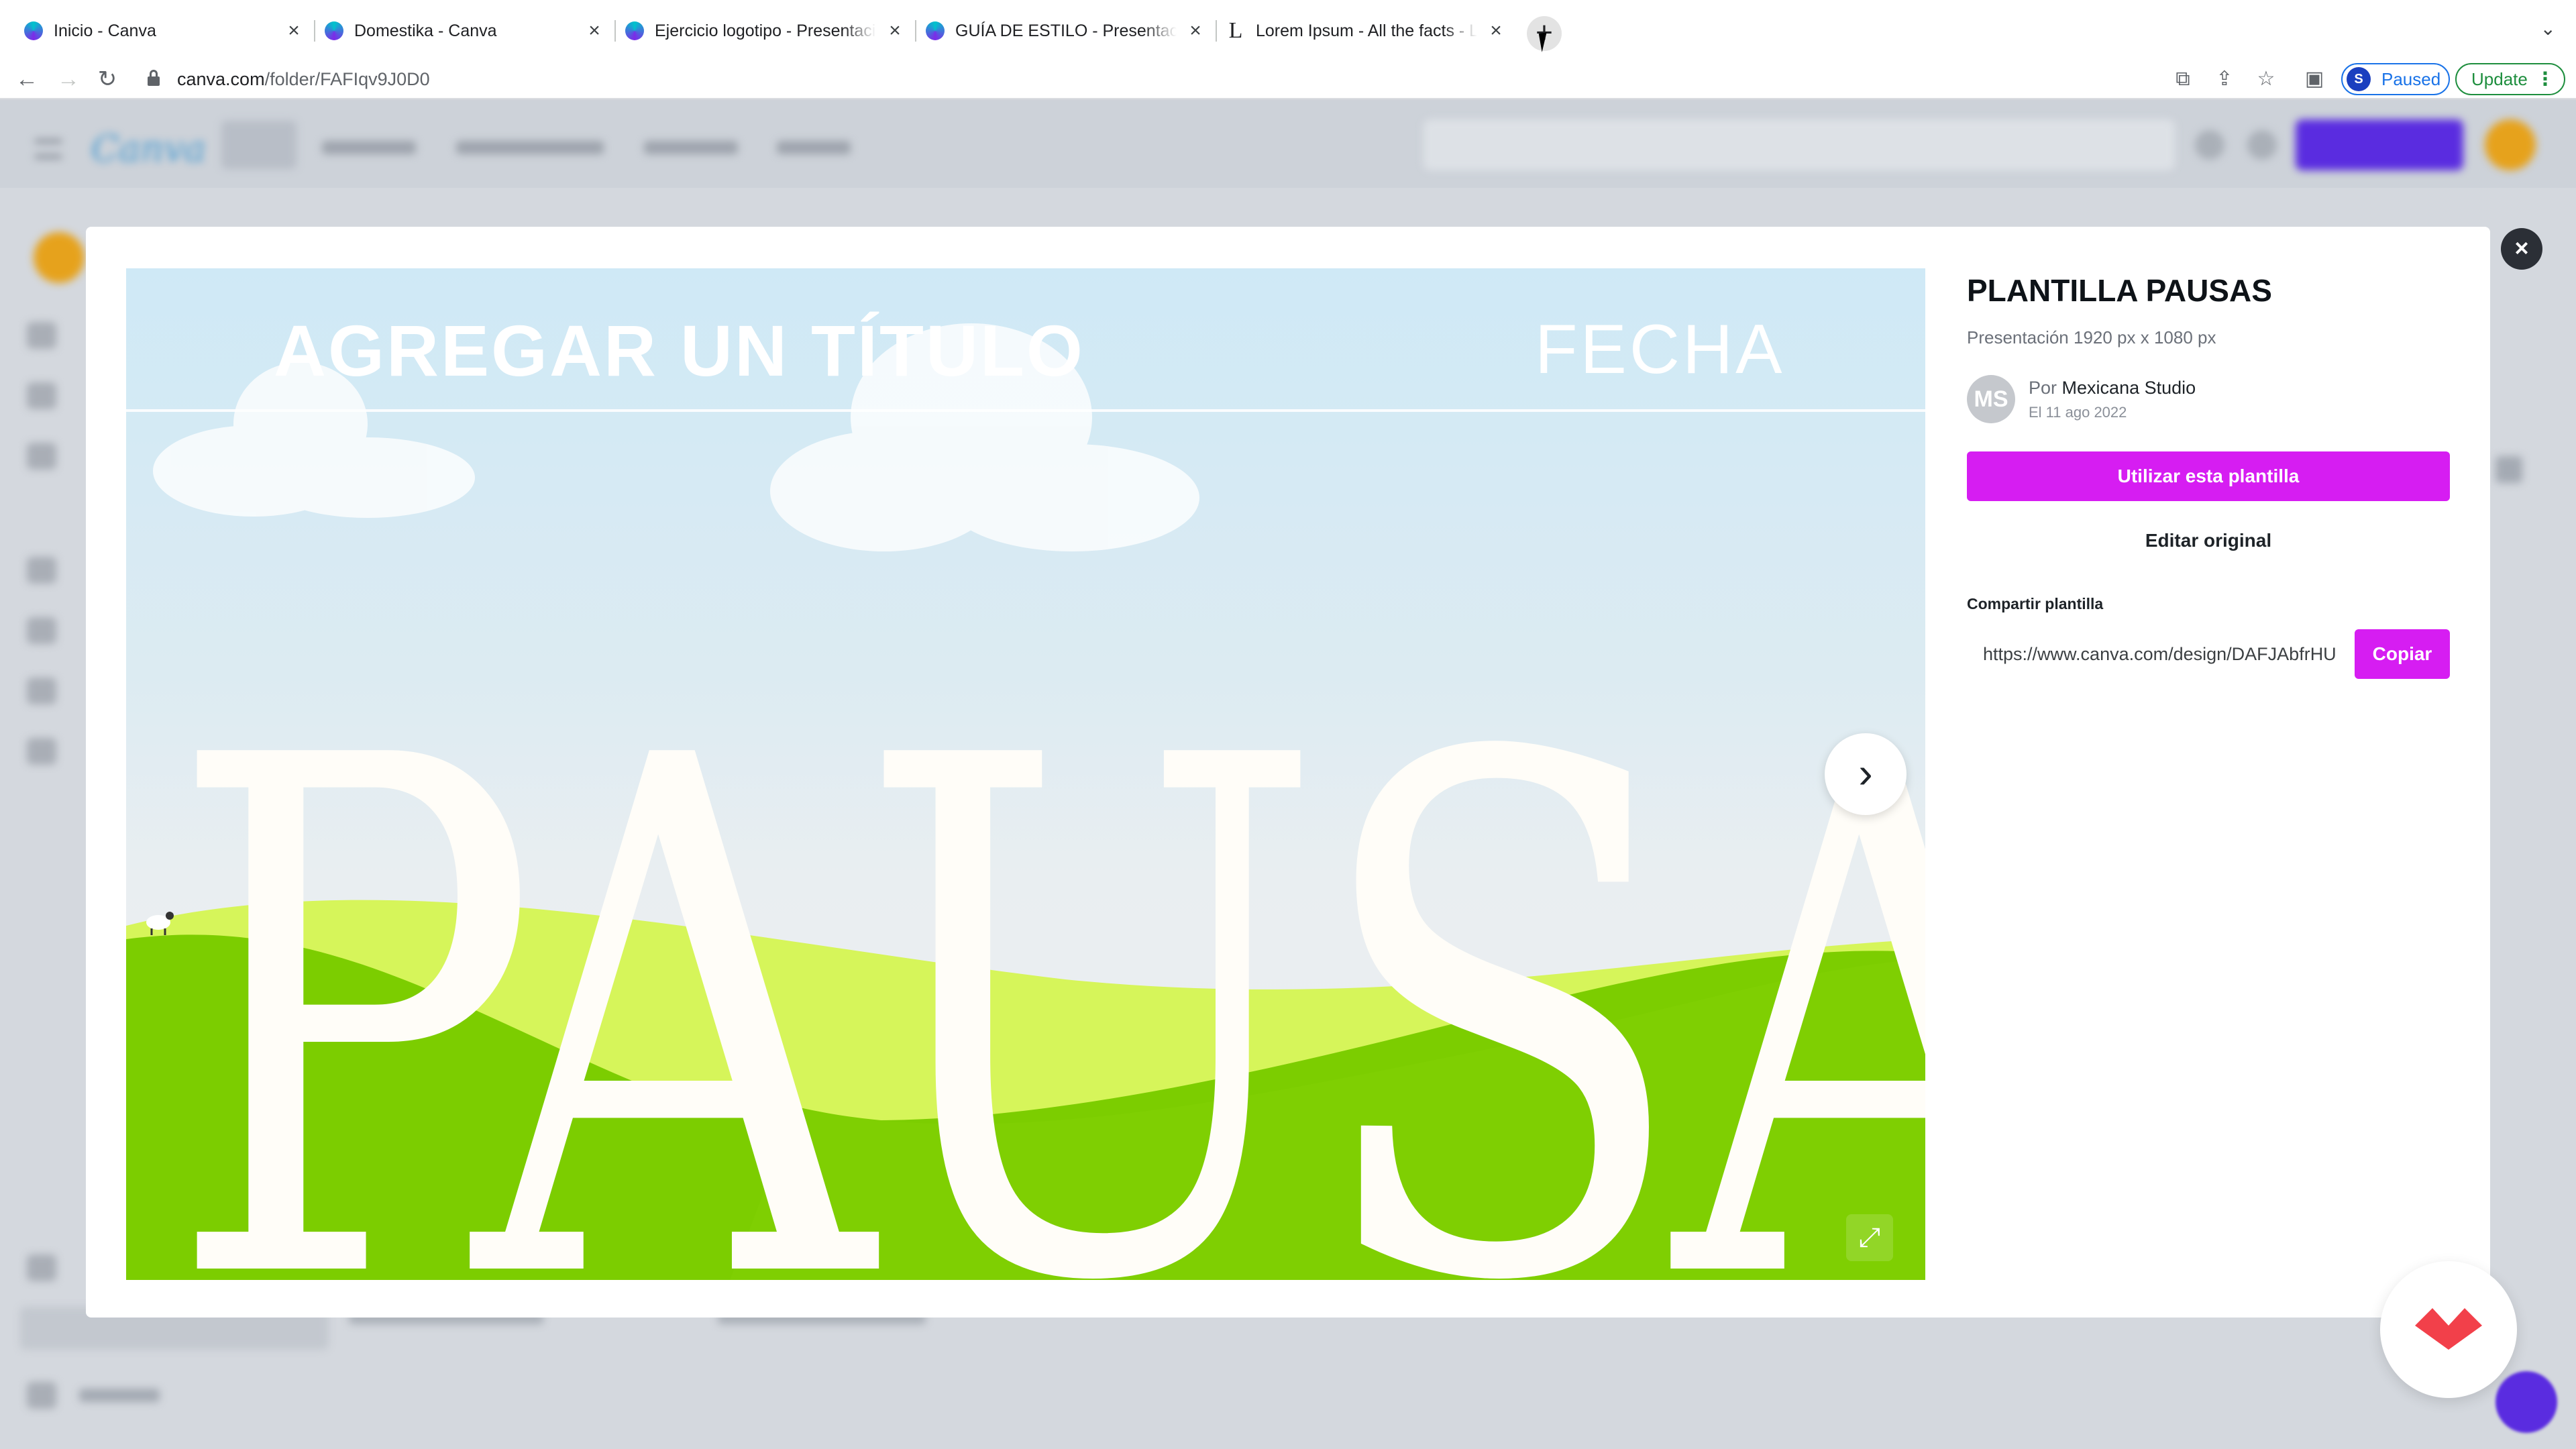 This screenshot has height=1449, width=2576. What do you see at coordinates (1235, 30) in the screenshot?
I see `lipsum-icon: L` at bounding box center [1235, 30].